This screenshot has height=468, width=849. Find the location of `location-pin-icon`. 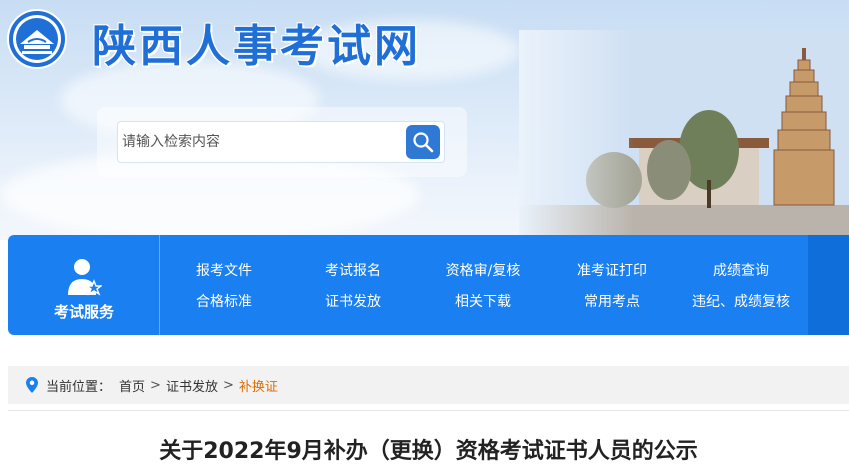

location-pin-icon is located at coordinates (32, 385).